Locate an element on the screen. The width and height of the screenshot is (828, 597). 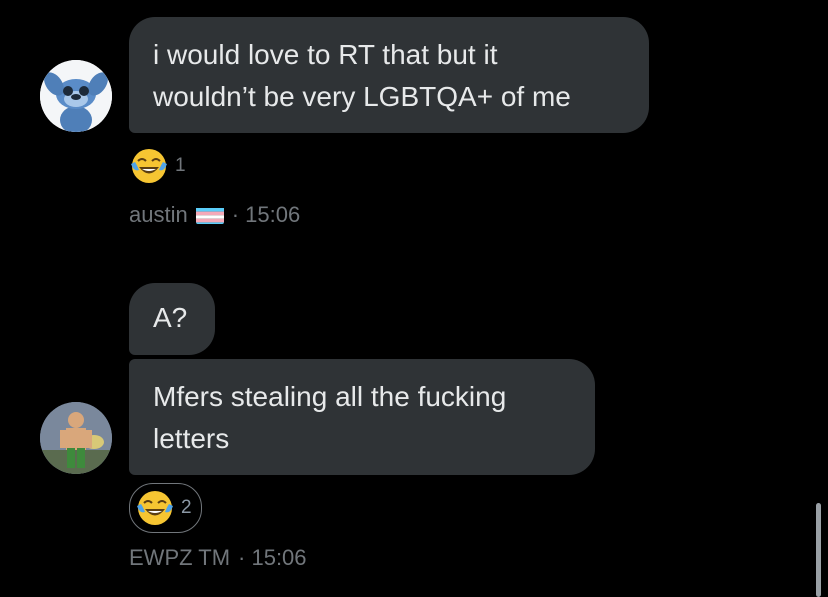
message-meta: austin · 15:06 is located at coordinates (214, 215).